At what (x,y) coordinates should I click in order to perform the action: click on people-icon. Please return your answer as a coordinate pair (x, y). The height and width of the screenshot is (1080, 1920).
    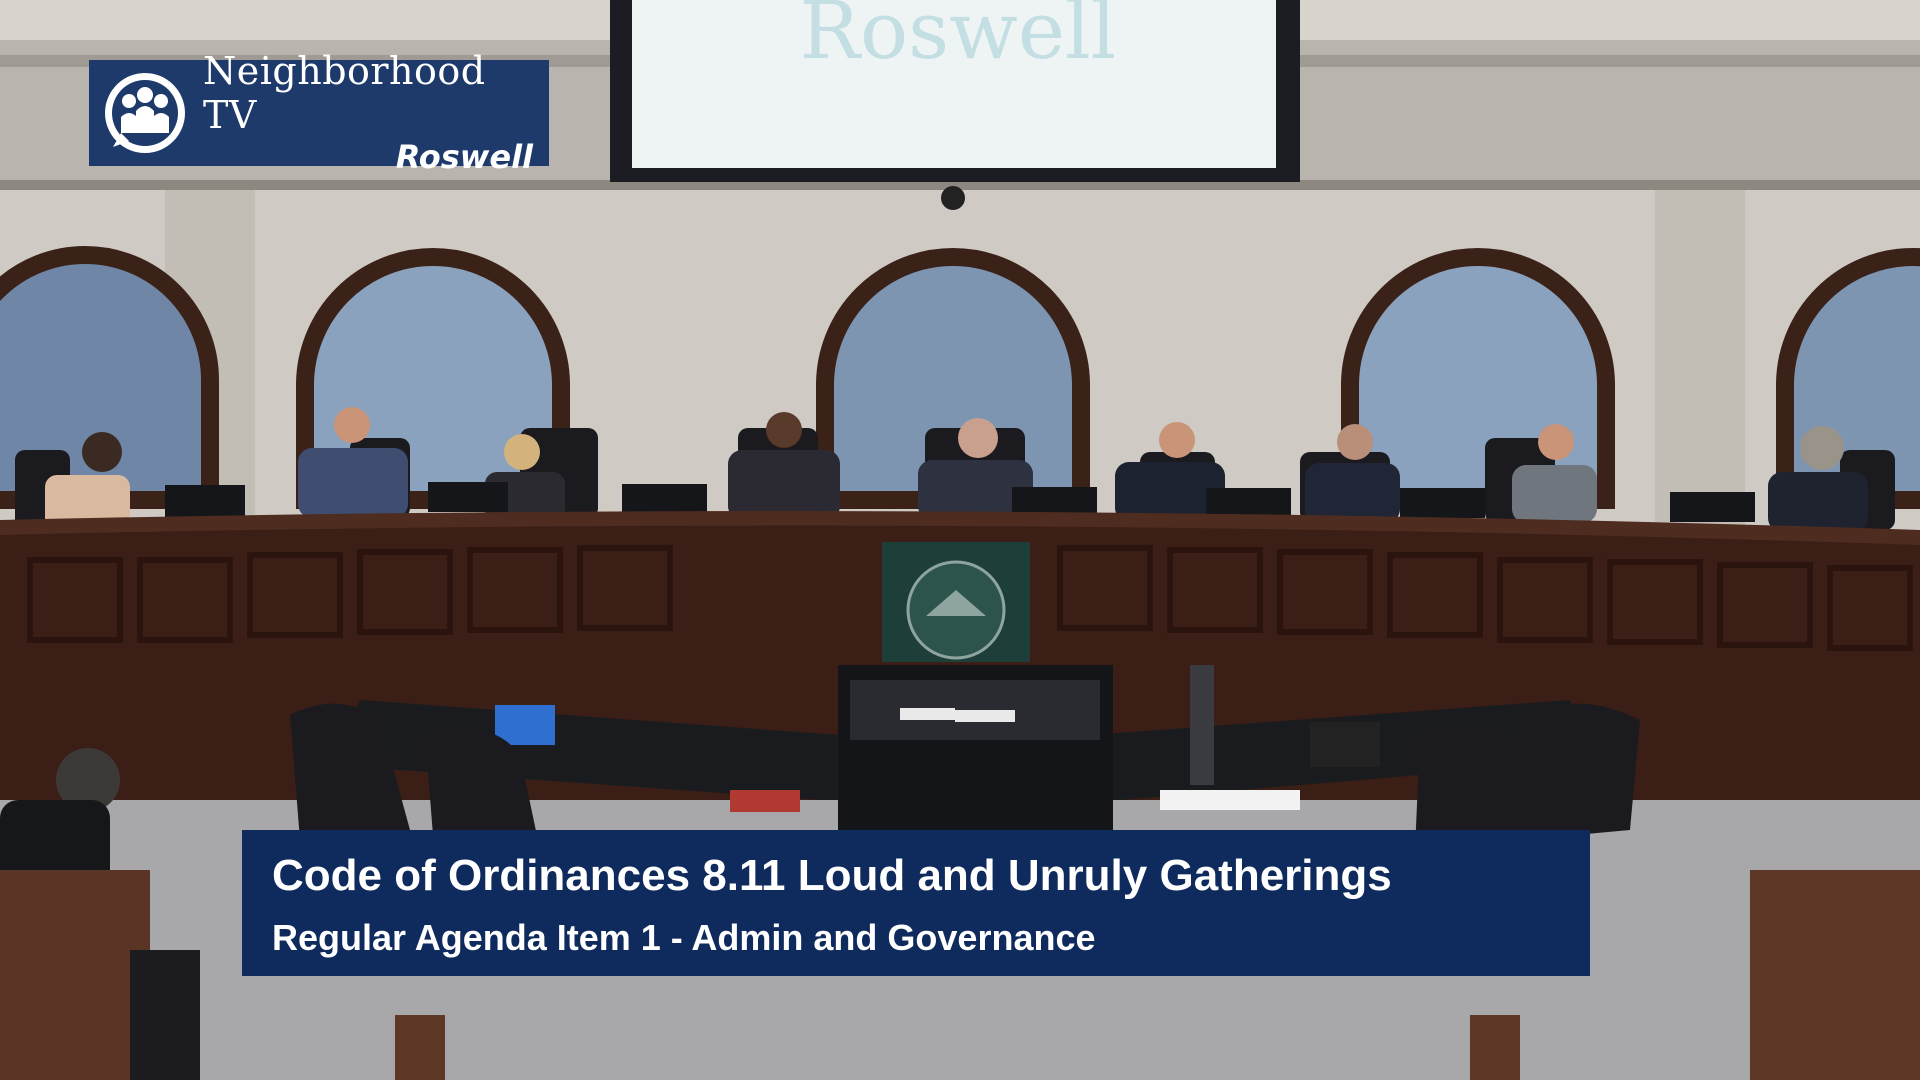
    Looking at the image, I should click on (145, 113).